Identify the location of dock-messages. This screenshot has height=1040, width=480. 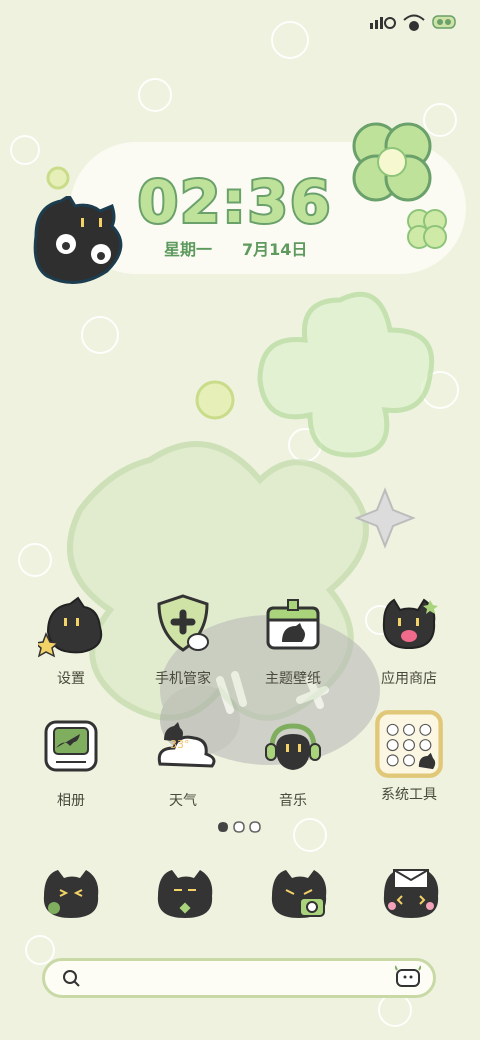
(185, 893).